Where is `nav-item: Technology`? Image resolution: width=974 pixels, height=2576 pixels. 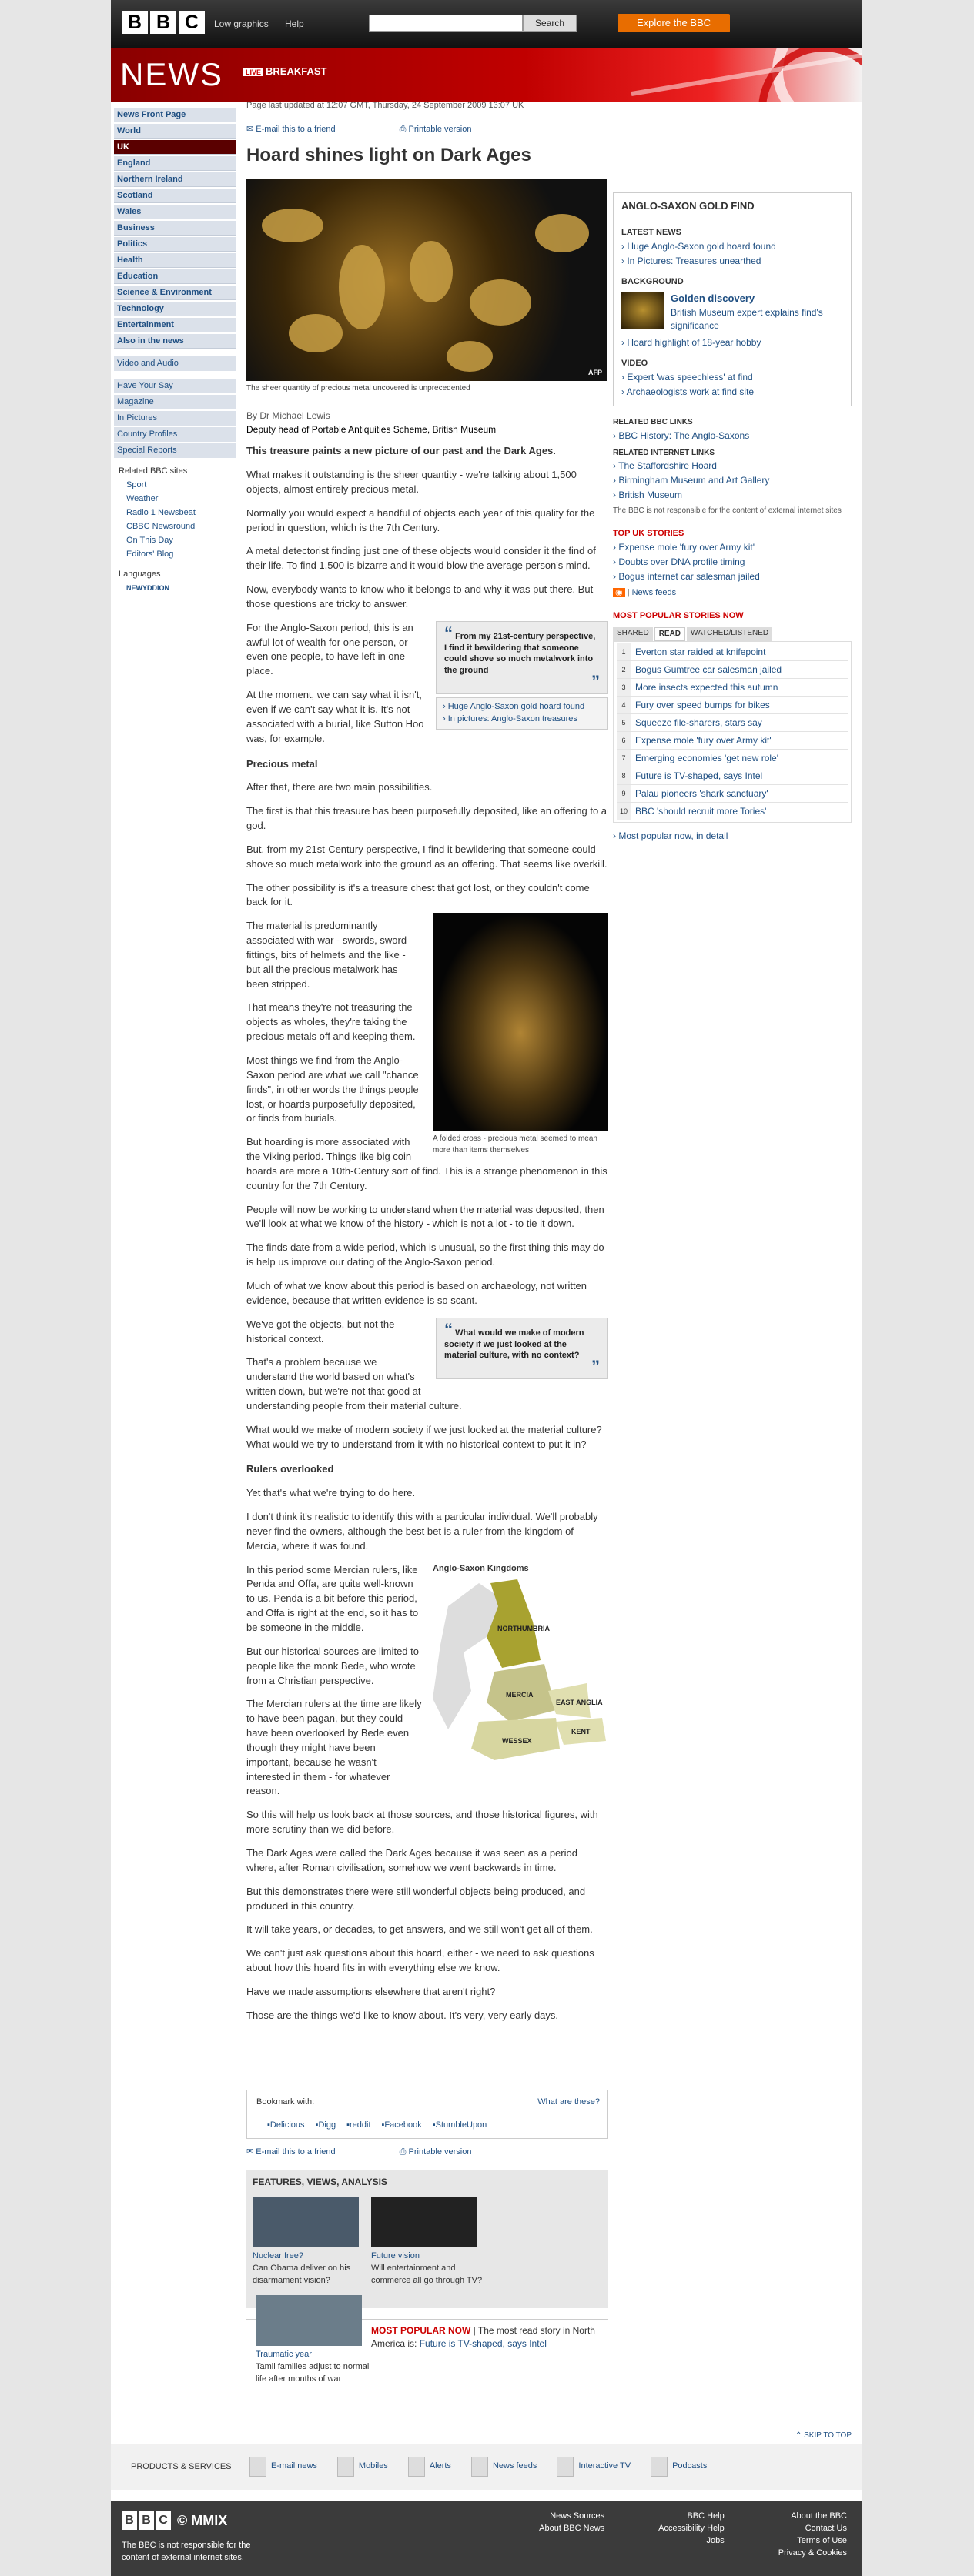
nav-item: Technology is located at coordinates (175, 309).